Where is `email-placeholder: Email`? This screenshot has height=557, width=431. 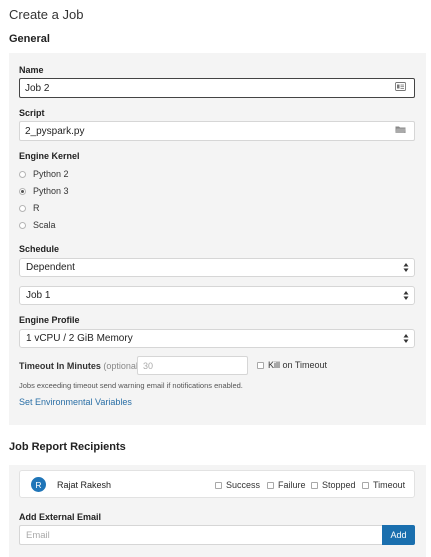 email-placeholder: Email is located at coordinates (38, 535).